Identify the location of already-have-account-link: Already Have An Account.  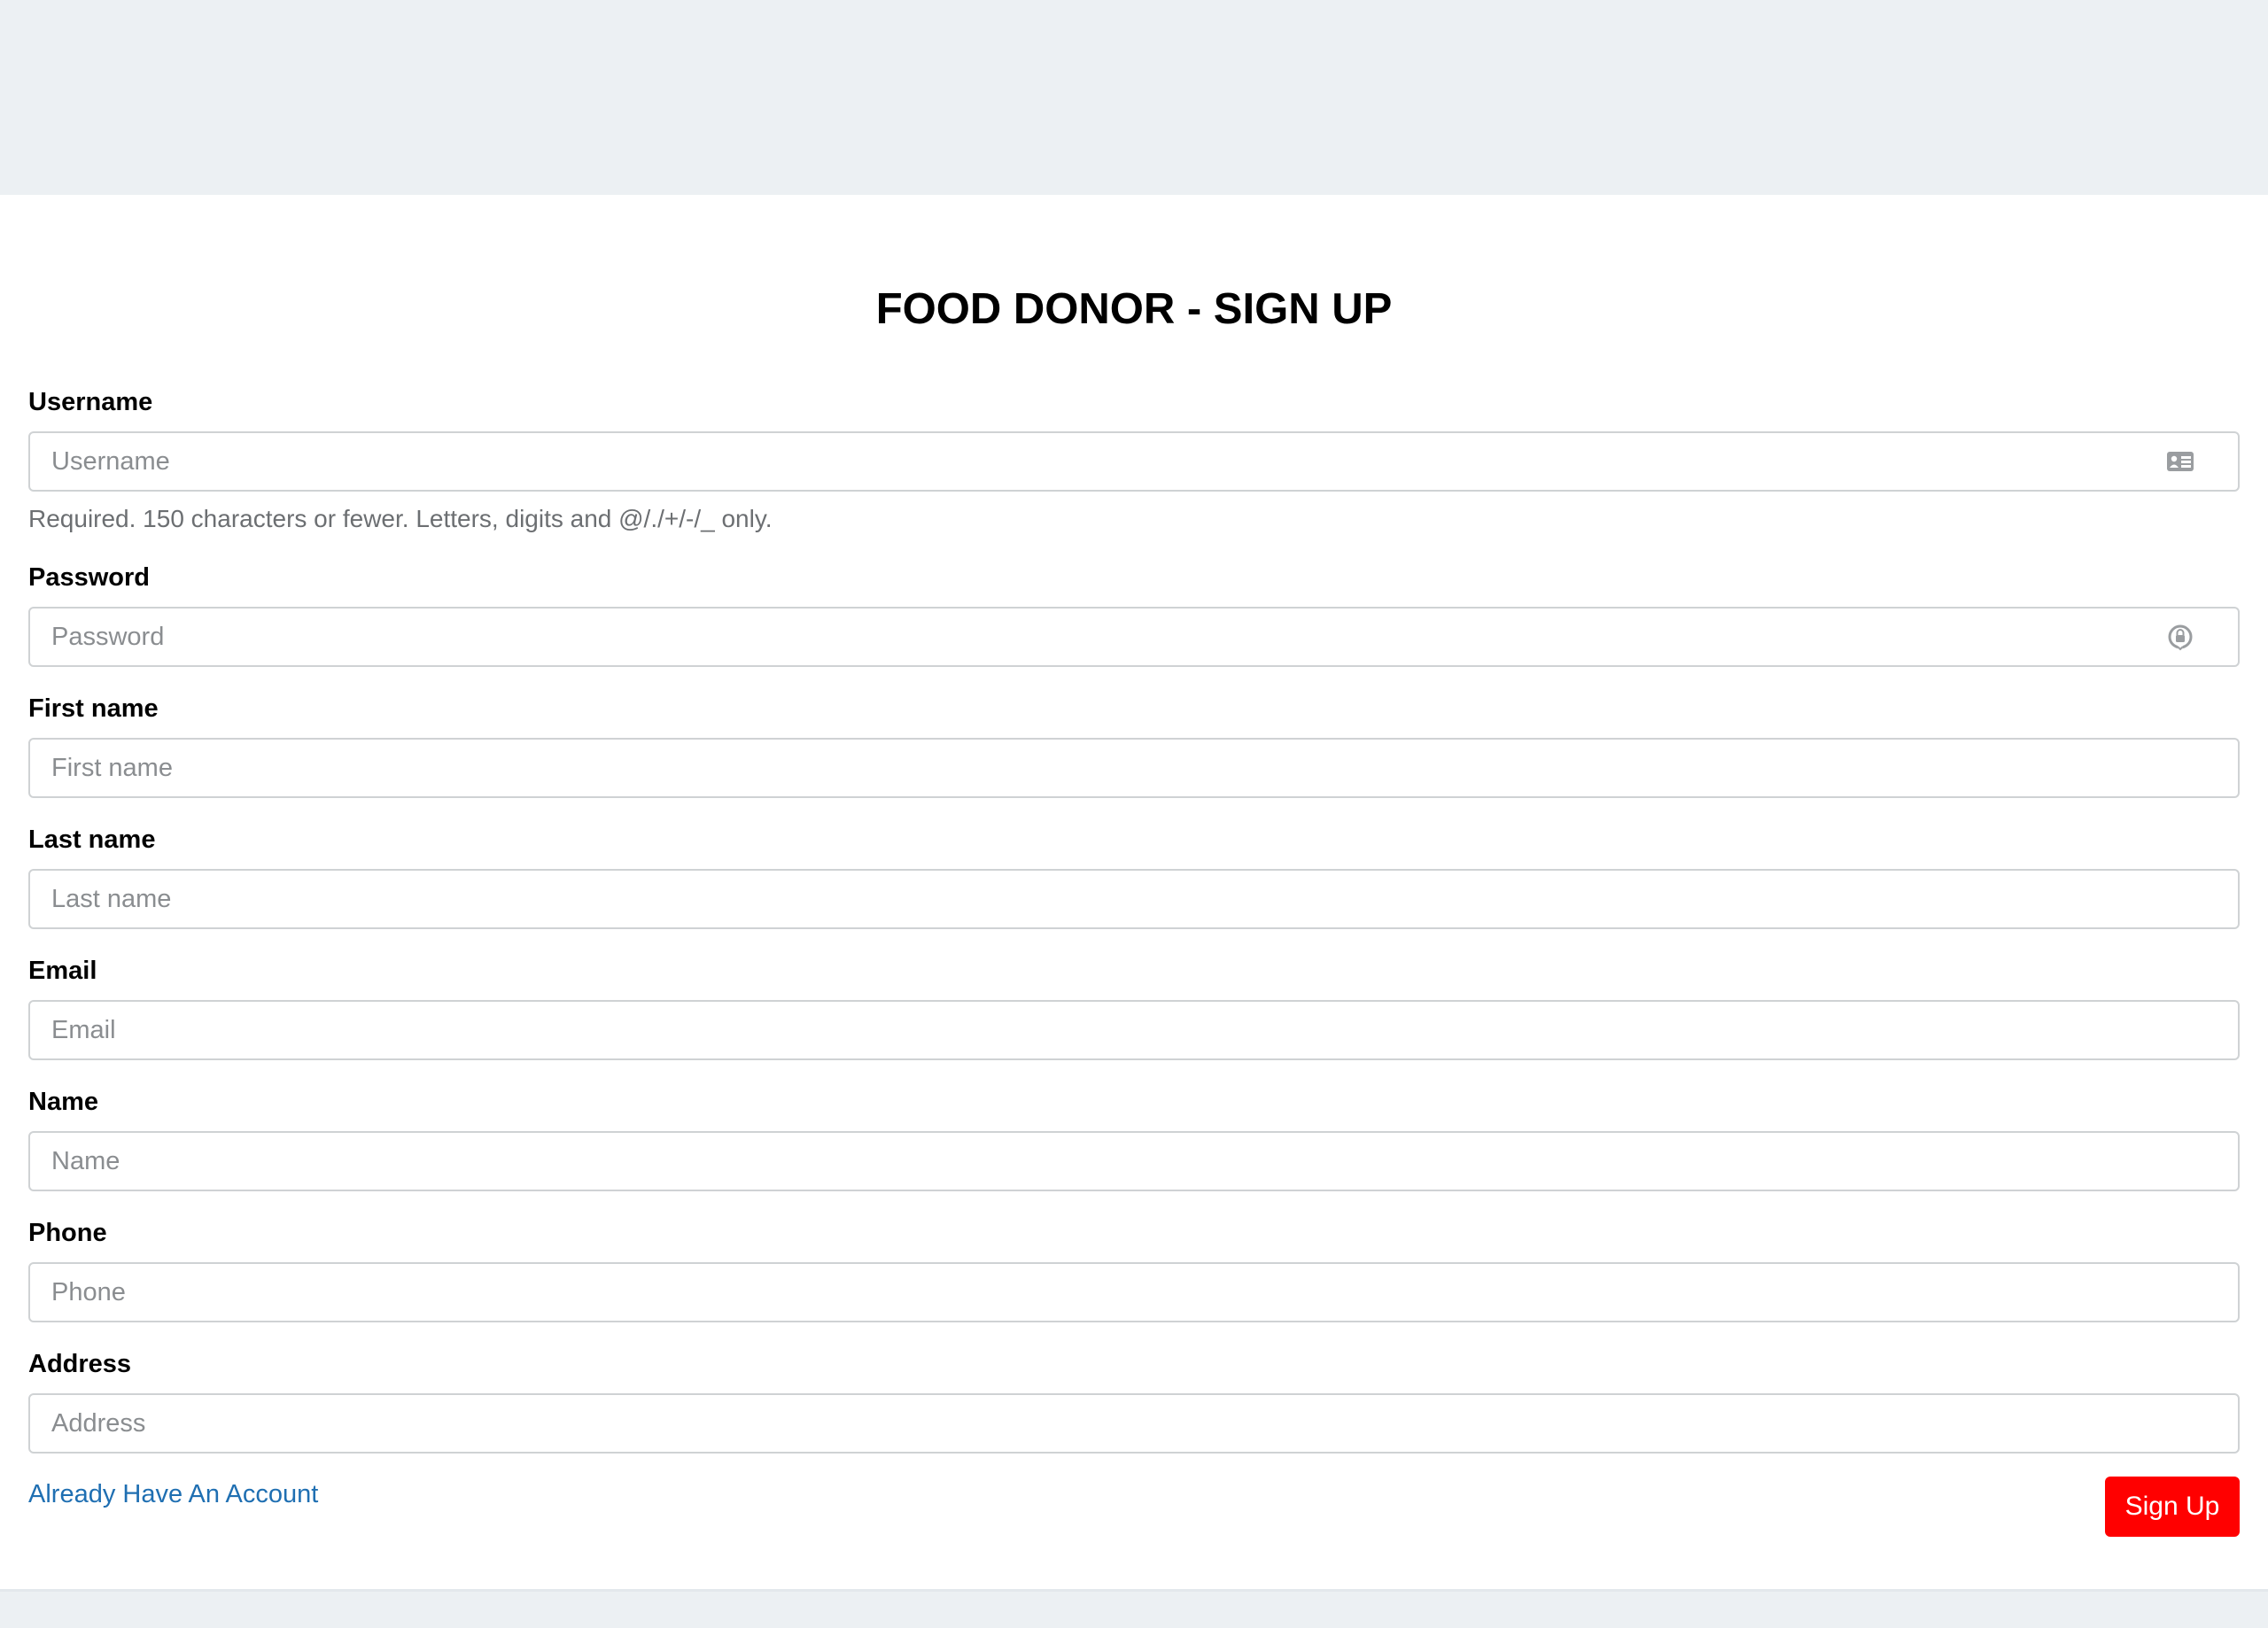
(173, 1494).